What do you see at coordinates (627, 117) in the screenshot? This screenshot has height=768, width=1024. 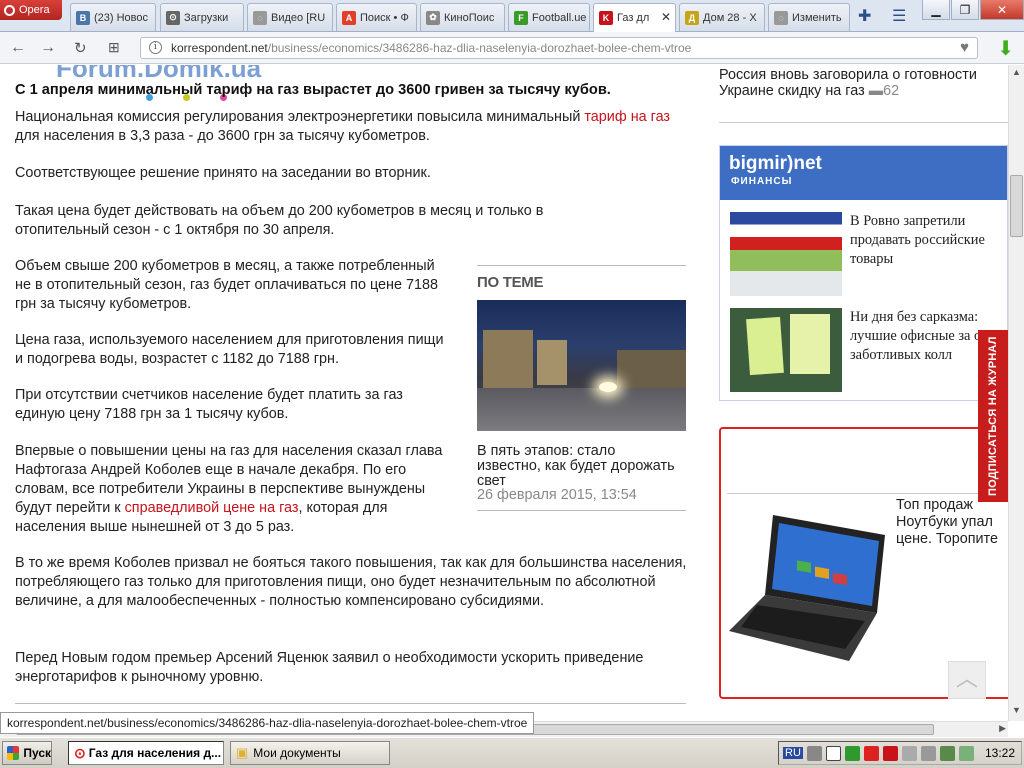 I see `gas-tariff-link: тариф на газ` at bounding box center [627, 117].